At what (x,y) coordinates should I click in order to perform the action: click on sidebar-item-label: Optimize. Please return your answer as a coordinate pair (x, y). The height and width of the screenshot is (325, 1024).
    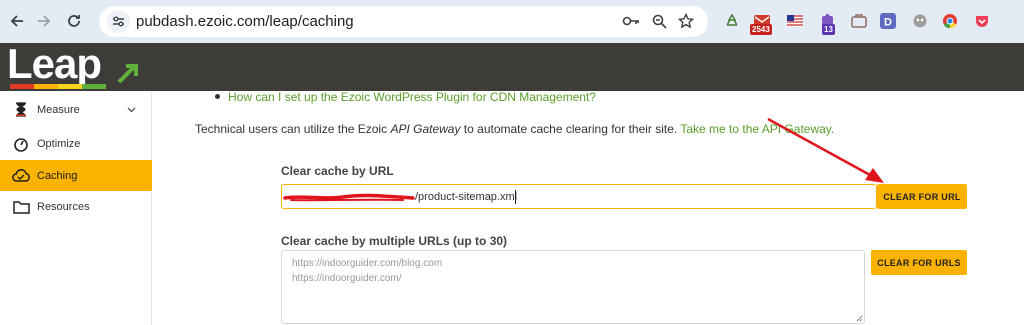
    Looking at the image, I should click on (59, 143).